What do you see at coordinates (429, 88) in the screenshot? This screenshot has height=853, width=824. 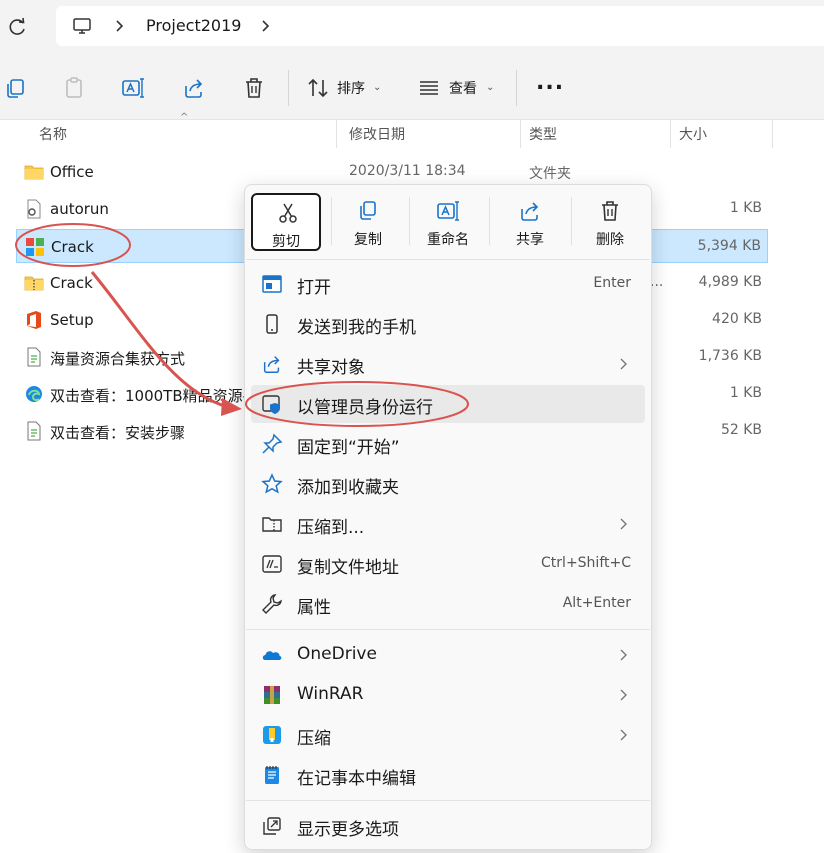 I see `view-icon` at bounding box center [429, 88].